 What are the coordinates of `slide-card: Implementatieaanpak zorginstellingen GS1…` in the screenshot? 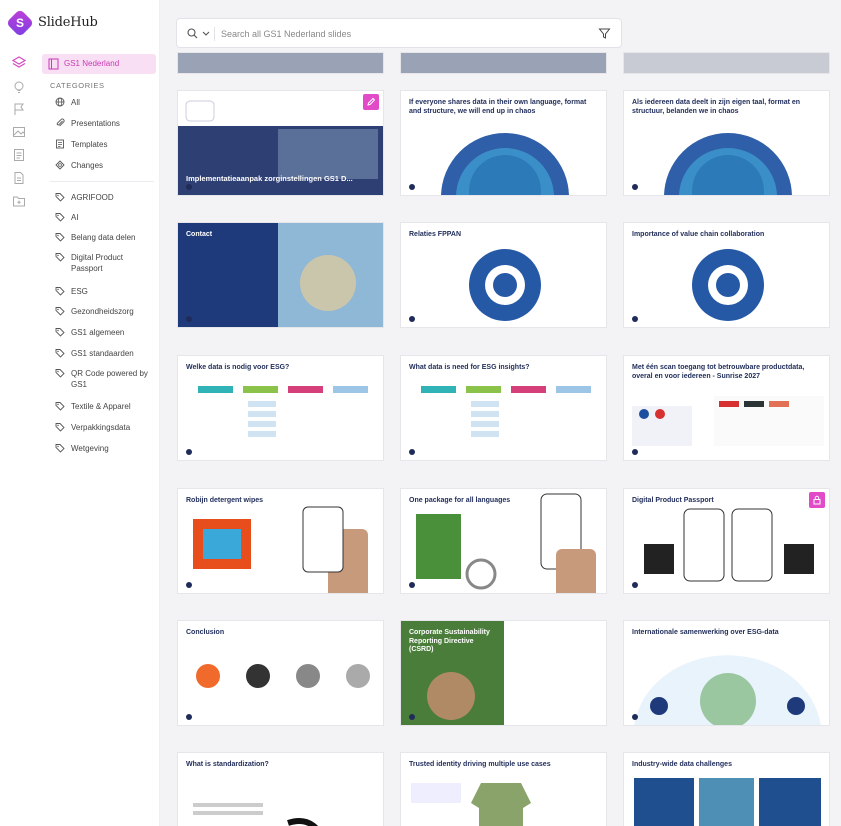 It's located at (280, 143).